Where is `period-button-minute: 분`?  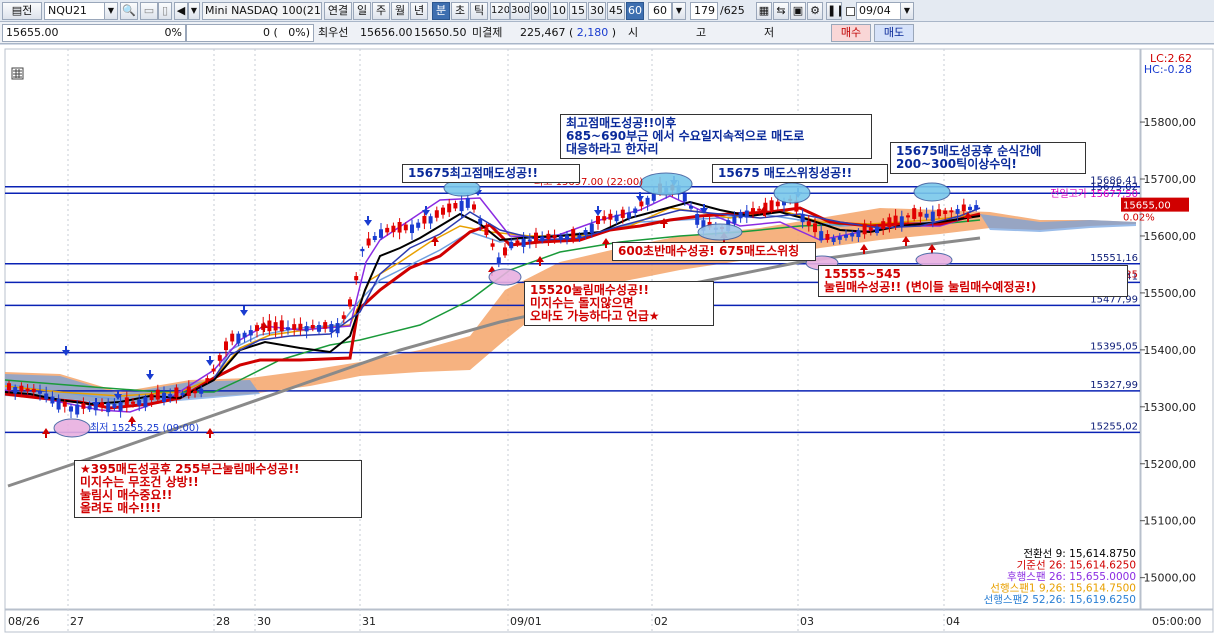 period-button-minute: 분 is located at coordinates (441, 11).